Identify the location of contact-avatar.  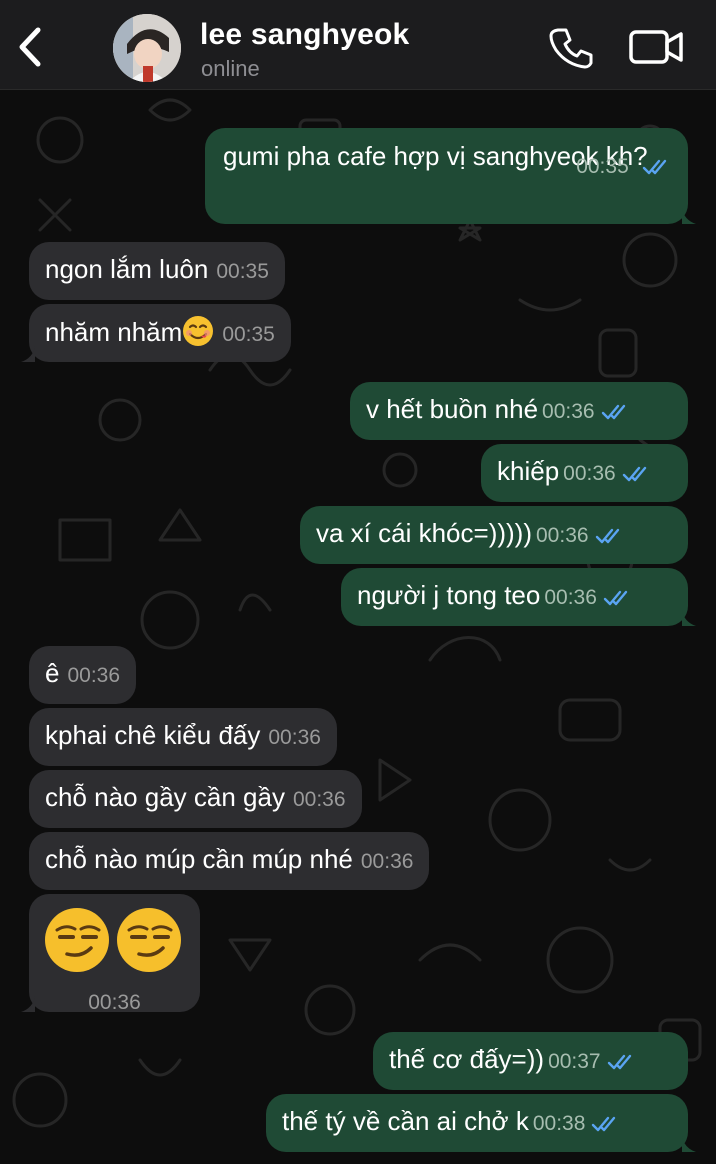
(147, 48).